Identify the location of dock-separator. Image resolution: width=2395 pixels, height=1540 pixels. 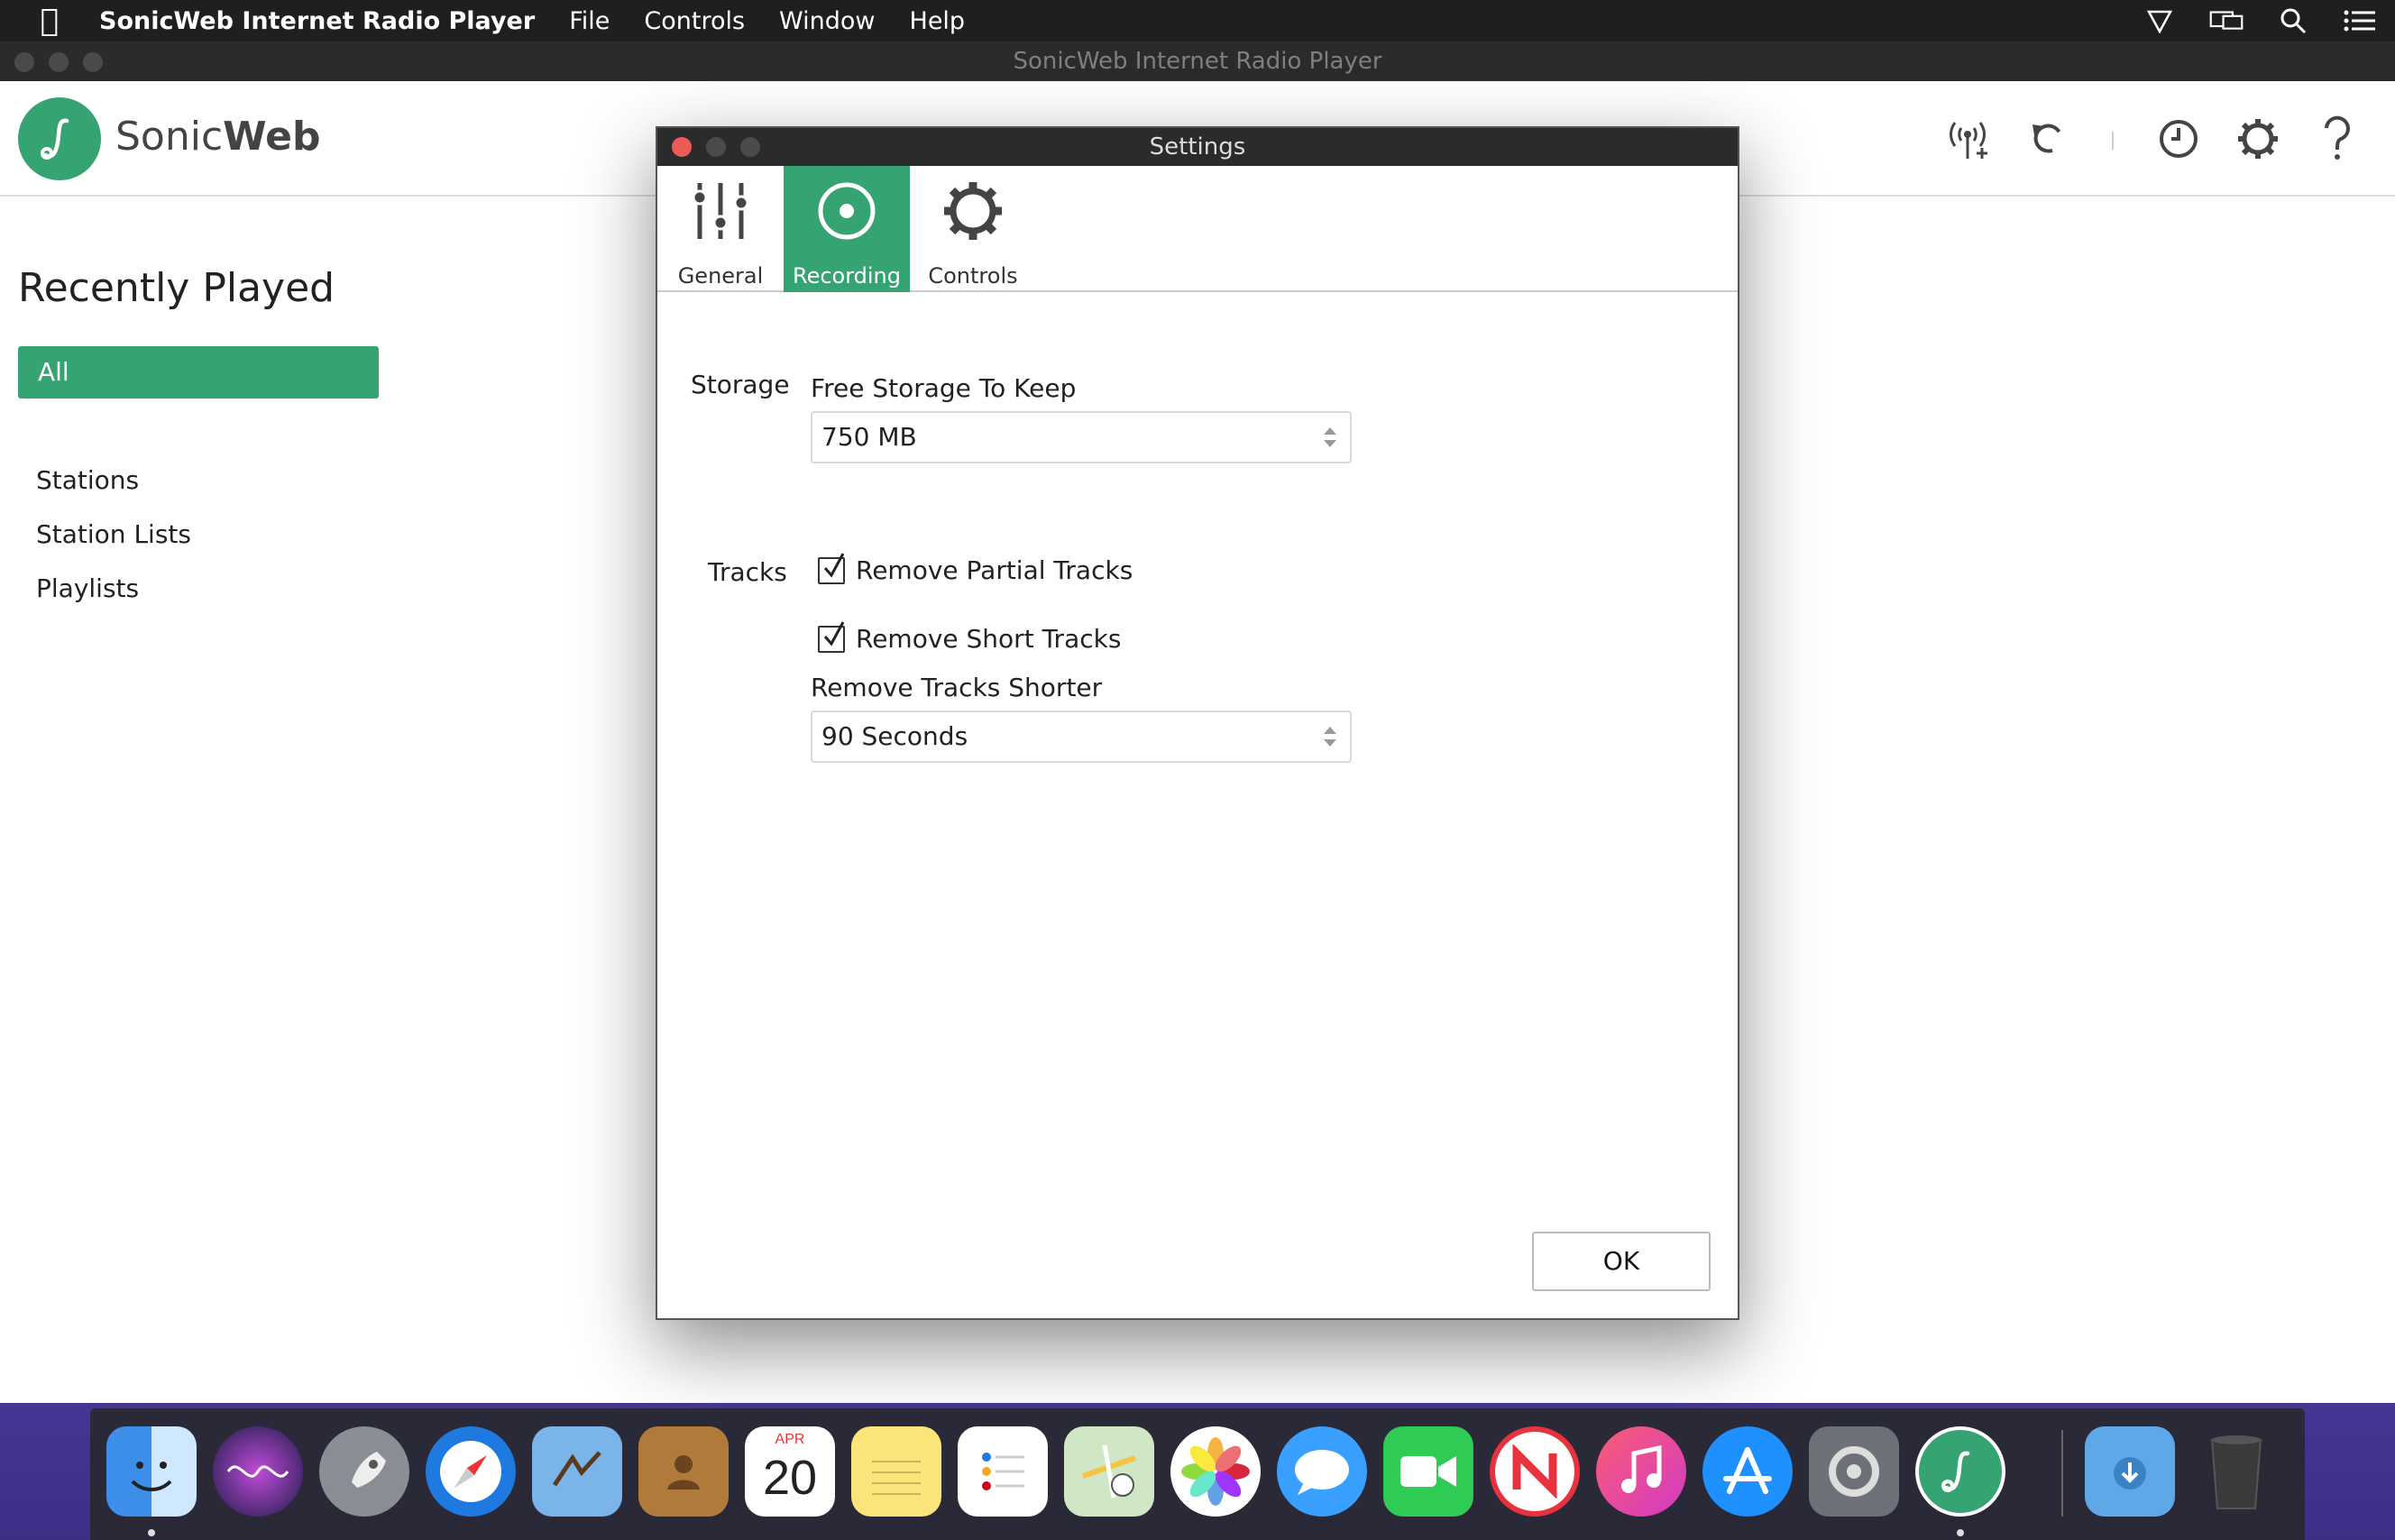
(2062, 1473).